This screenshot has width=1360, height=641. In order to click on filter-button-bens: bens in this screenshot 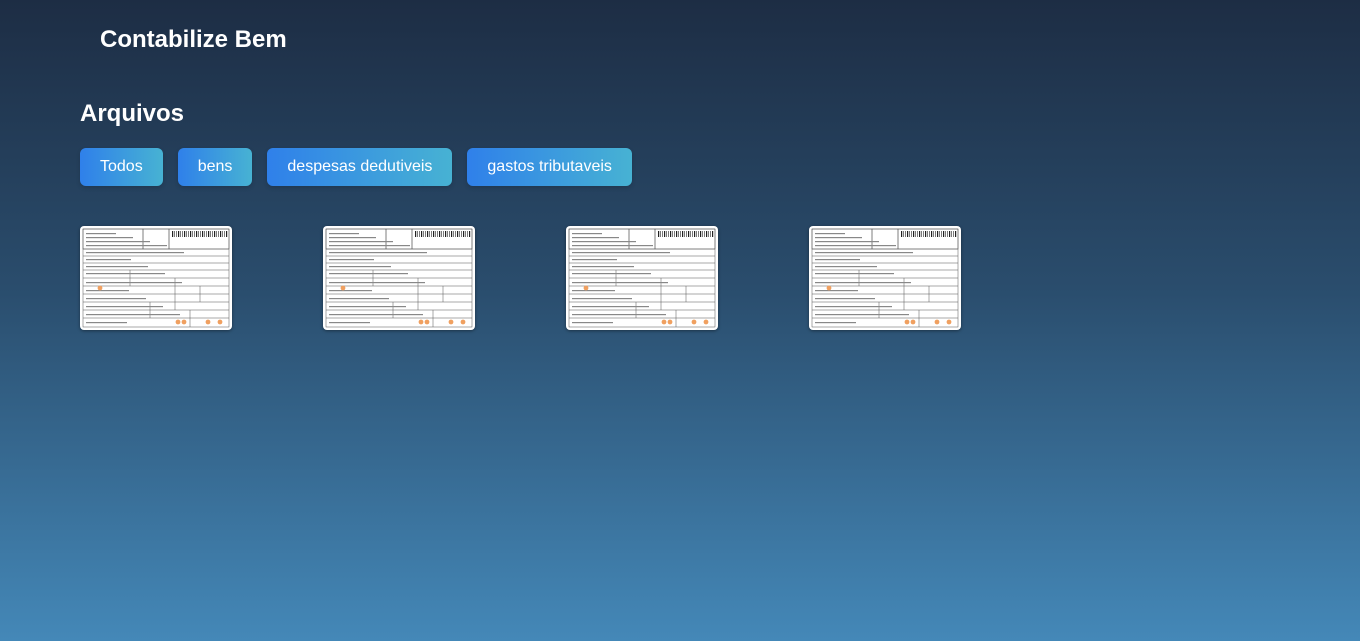, I will do `click(215, 167)`.